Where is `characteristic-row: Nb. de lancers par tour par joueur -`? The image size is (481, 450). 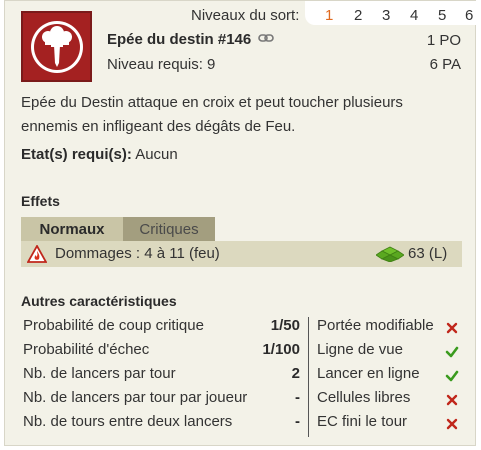
characteristic-row: Nb. de lancers par tour par joueur - is located at coordinates (161, 401).